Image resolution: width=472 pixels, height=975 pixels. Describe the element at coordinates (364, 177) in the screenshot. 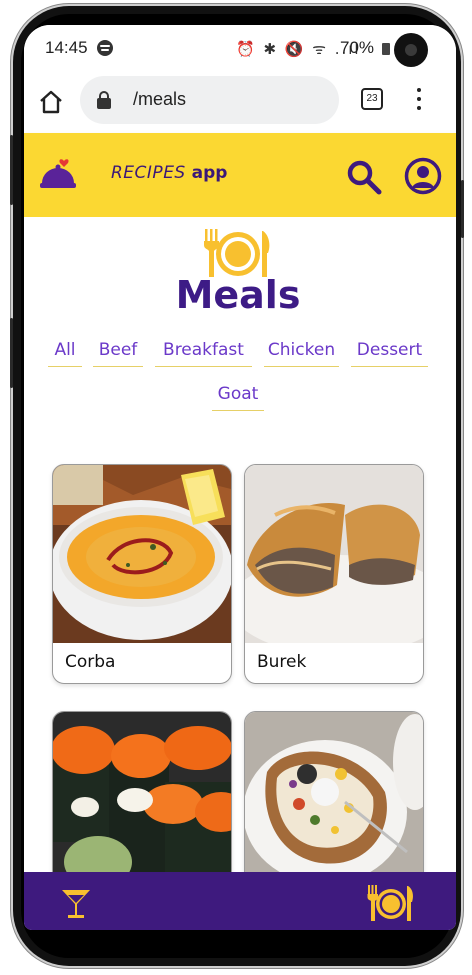

I see `search-icon` at that location.